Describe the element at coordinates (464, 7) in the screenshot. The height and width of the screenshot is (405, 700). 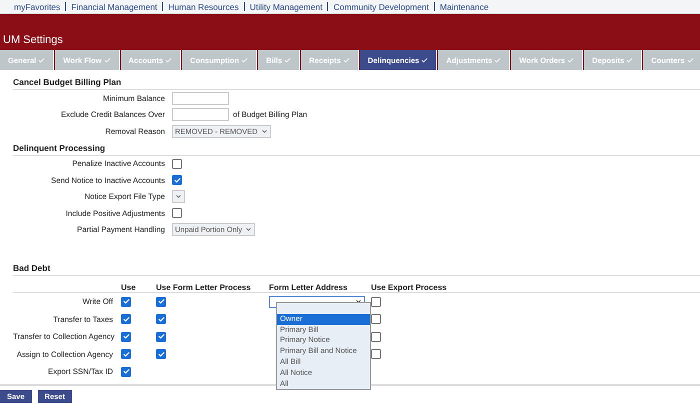
I see `nav-link: Maintenance` at that location.